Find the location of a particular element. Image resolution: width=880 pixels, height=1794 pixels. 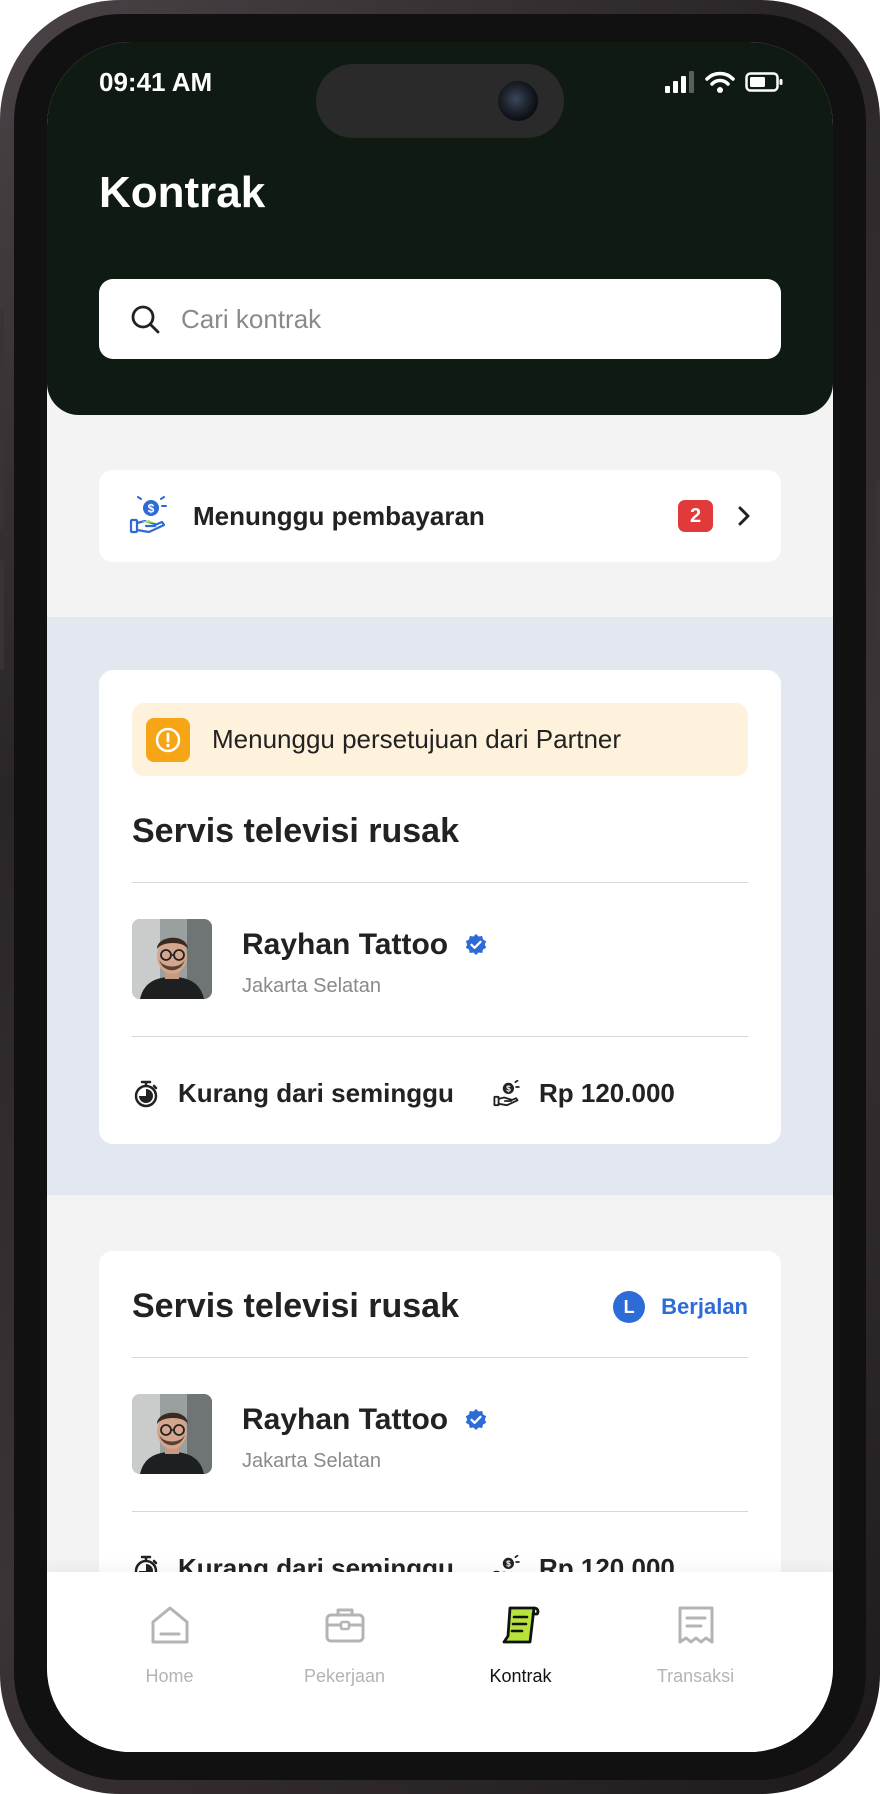

chevron-right-icon is located at coordinates (744, 516).